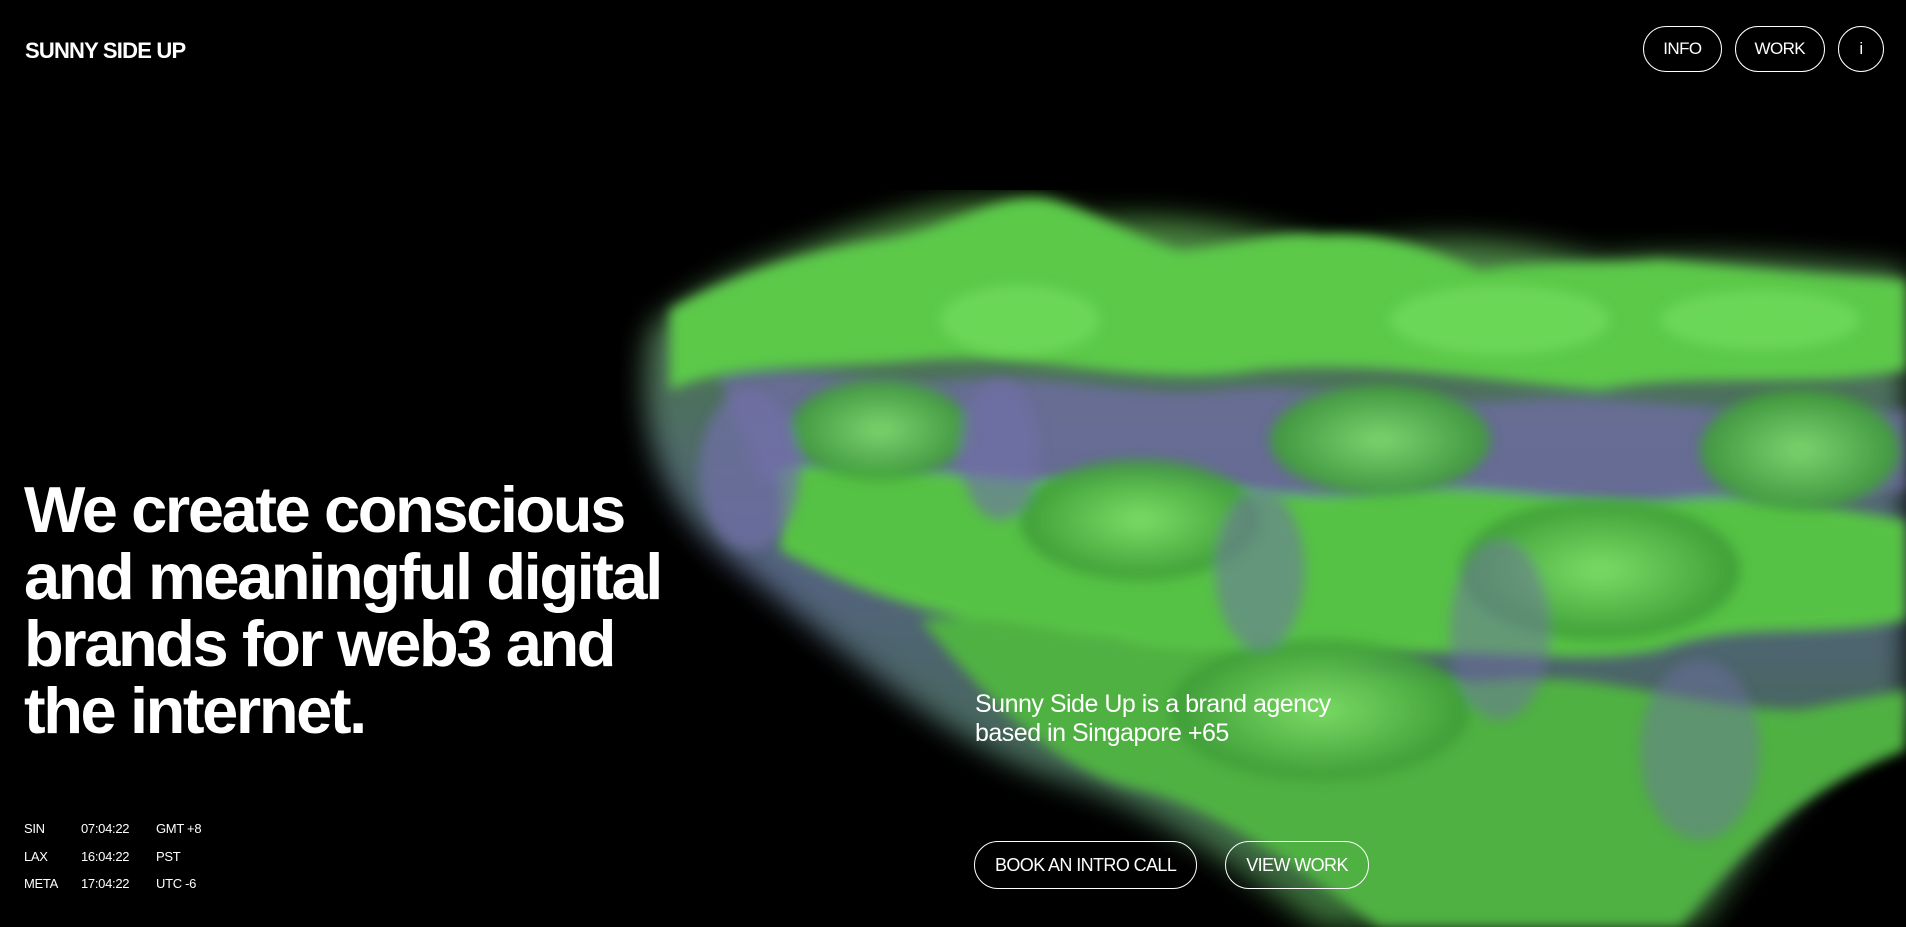  I want to click on clock-zone: PST, so click(168, 856).